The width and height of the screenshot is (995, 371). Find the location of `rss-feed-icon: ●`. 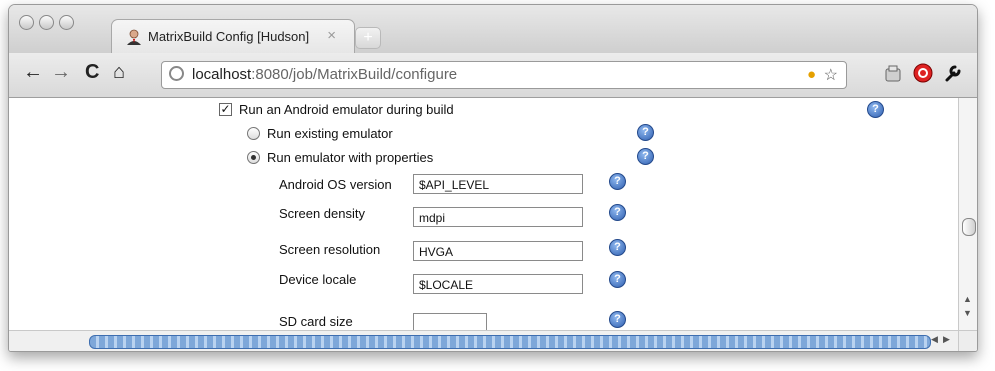

rss-feed-icon: ● is located at coordinates (811, 74).